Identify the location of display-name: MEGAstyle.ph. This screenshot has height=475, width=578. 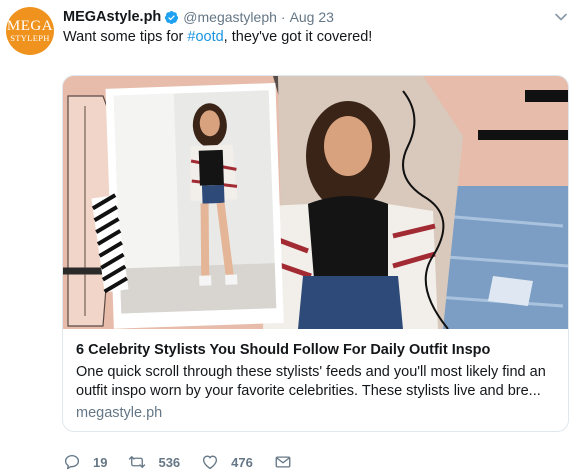
(112, 17).